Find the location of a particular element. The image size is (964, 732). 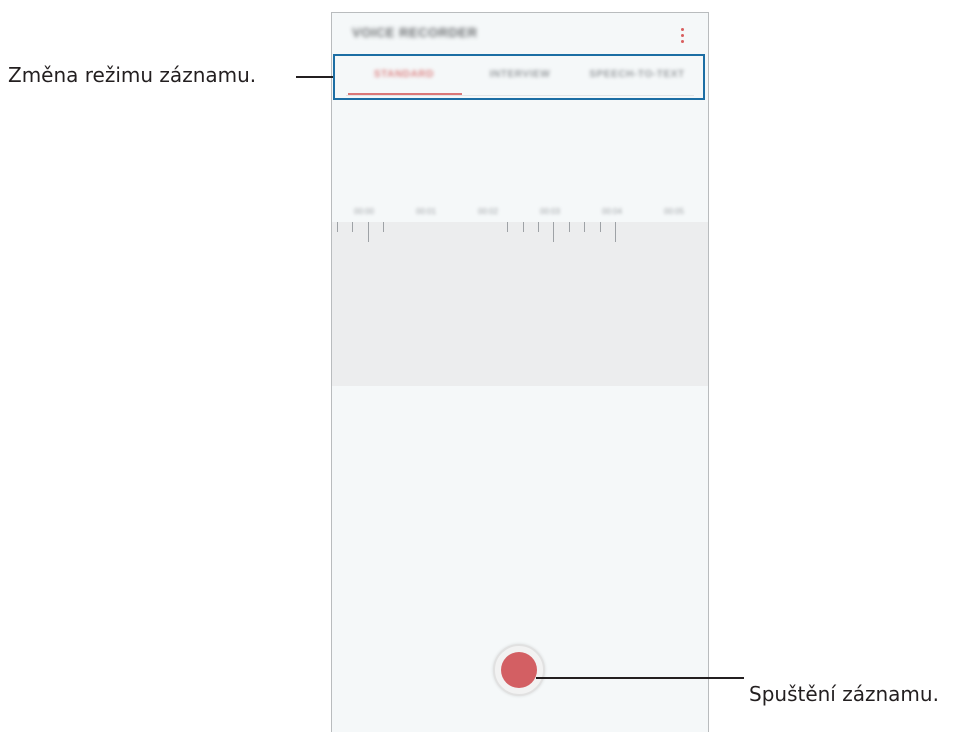

callout-start-recording: Spuštění záznamu. is located at coordinates (844, 694).